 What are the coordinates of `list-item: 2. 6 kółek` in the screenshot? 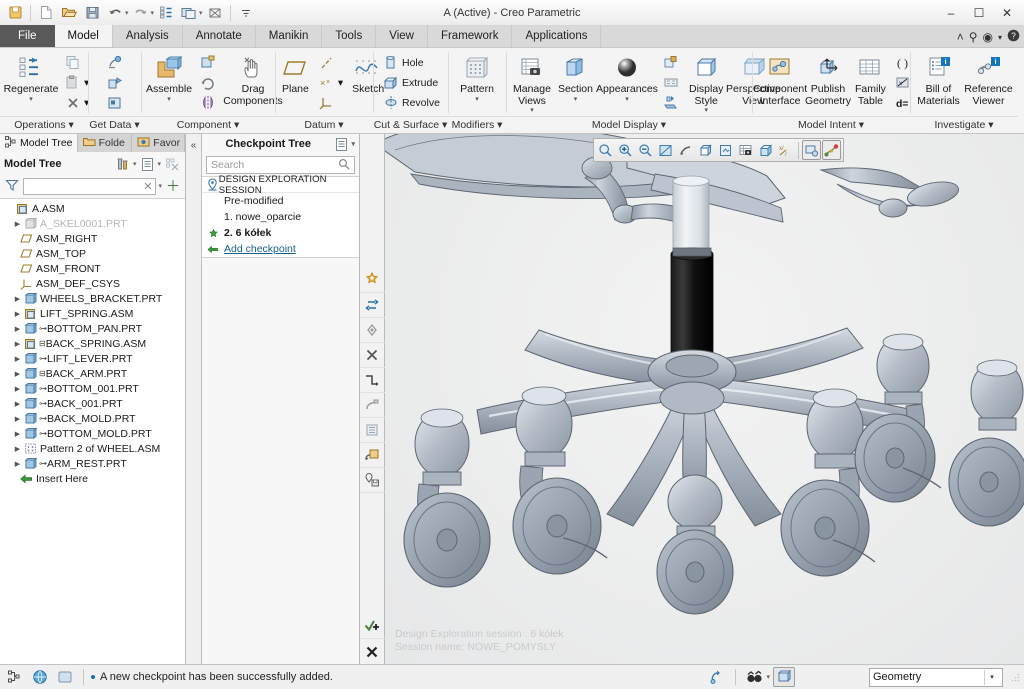 It's located at (280, 233).